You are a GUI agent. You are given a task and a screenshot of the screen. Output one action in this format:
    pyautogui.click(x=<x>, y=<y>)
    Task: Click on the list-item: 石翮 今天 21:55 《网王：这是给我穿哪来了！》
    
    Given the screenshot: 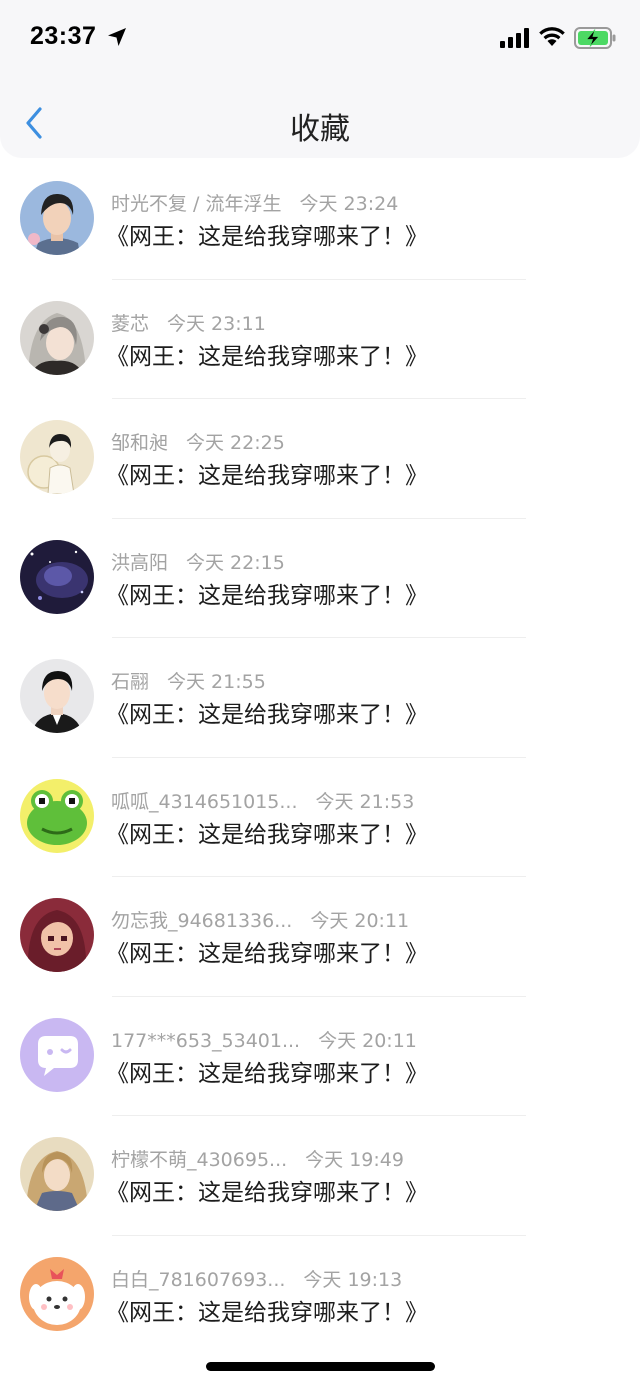 What is the action you would take?
    pyautogui.click(x=320, y=698)
    